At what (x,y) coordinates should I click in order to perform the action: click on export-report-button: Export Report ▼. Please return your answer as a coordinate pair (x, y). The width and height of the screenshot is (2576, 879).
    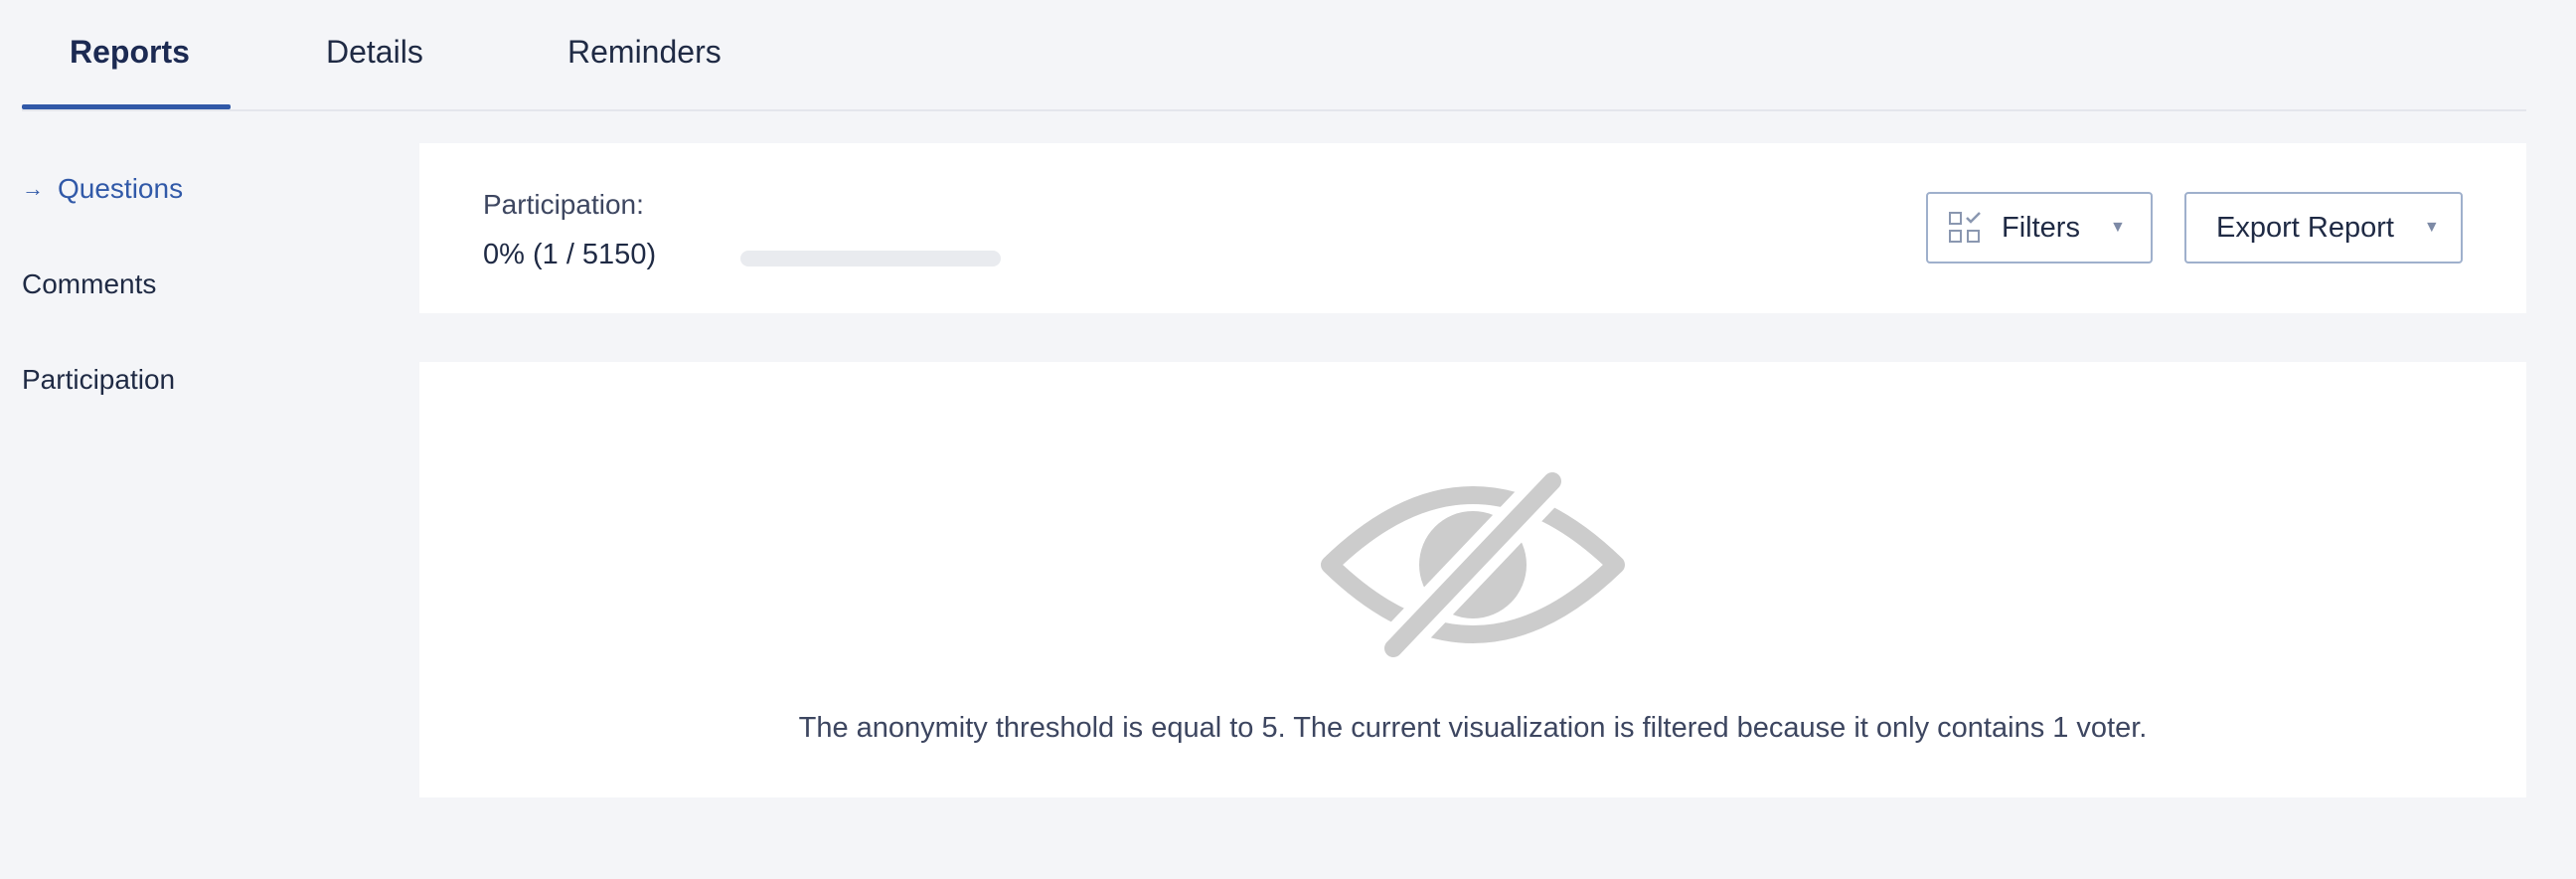
    Looking at the image, I should click on (2323, 228).